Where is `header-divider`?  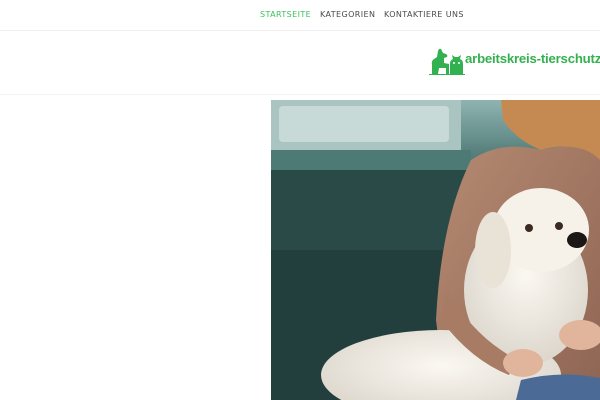
header-divider is located at coordinates (300, 94).